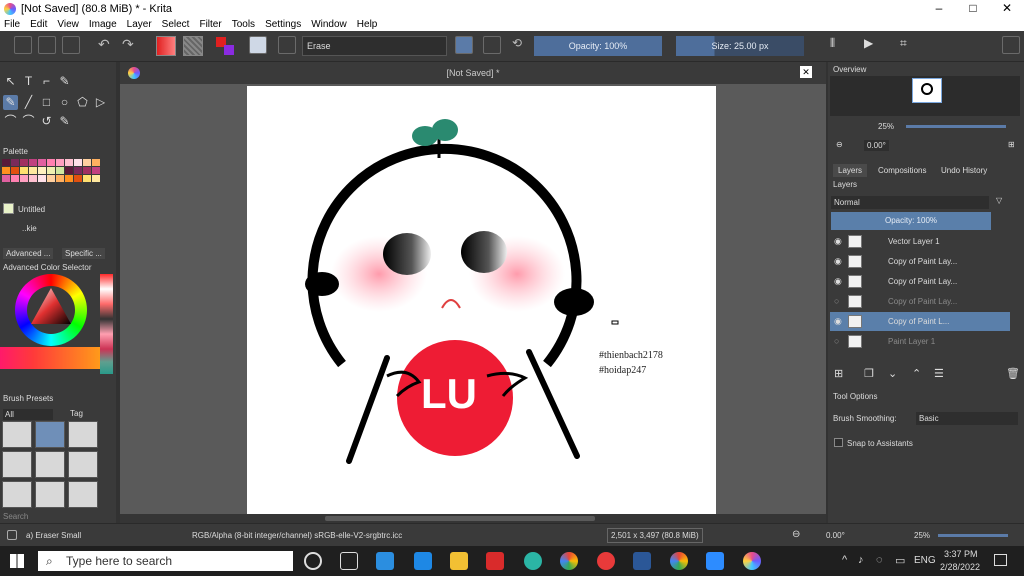  Describe the element at coordinates (193, 46) in the screenshot. I see `pattern-icon` at that location.